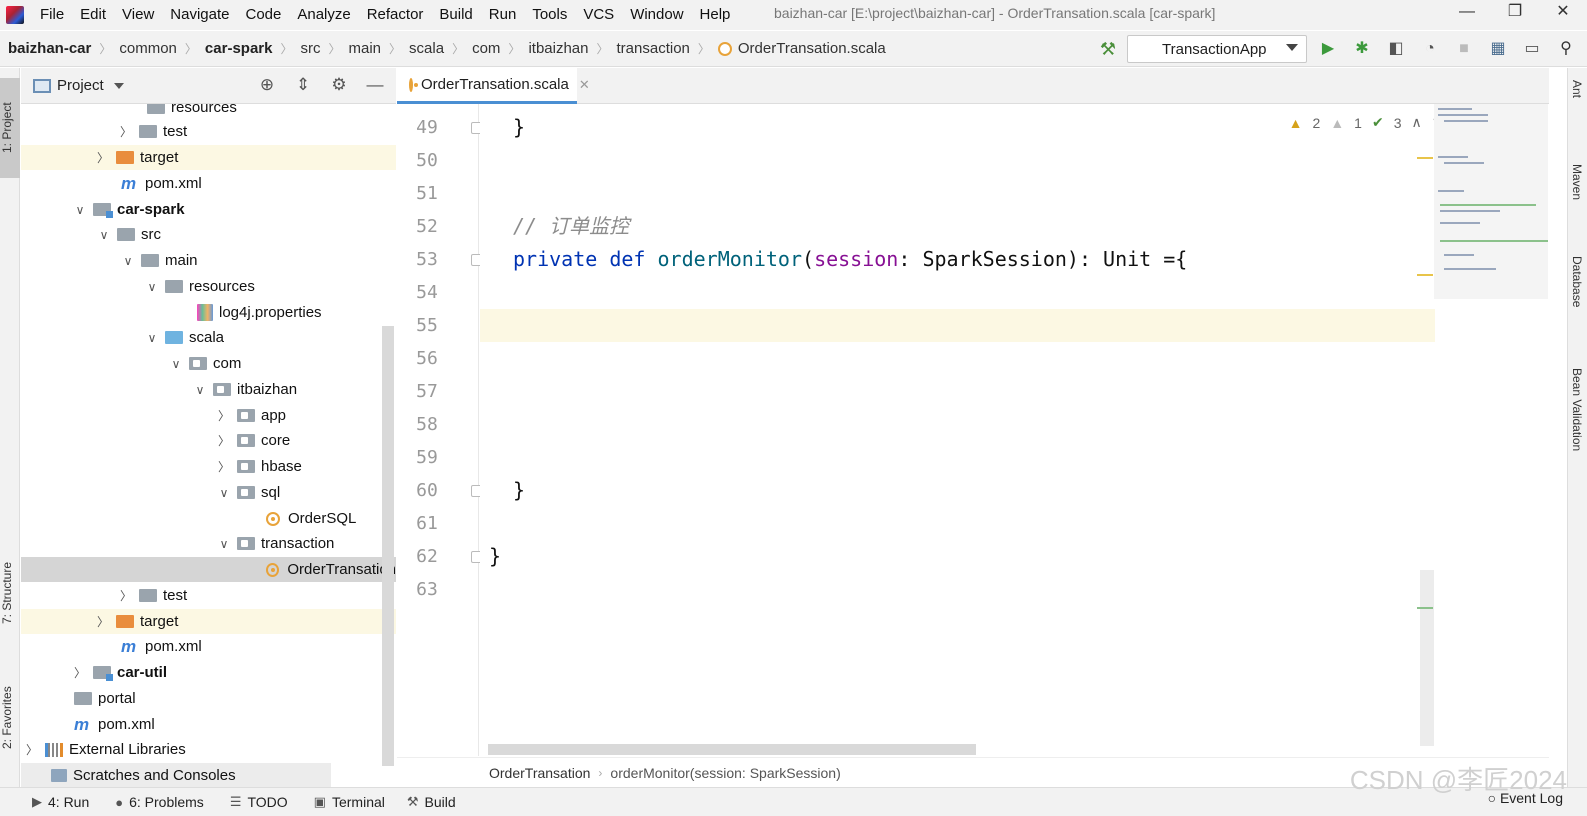  Describe the element at coordinates (208, 569) in the screenshot. I see `tree-item: OrderTransation` at that location.